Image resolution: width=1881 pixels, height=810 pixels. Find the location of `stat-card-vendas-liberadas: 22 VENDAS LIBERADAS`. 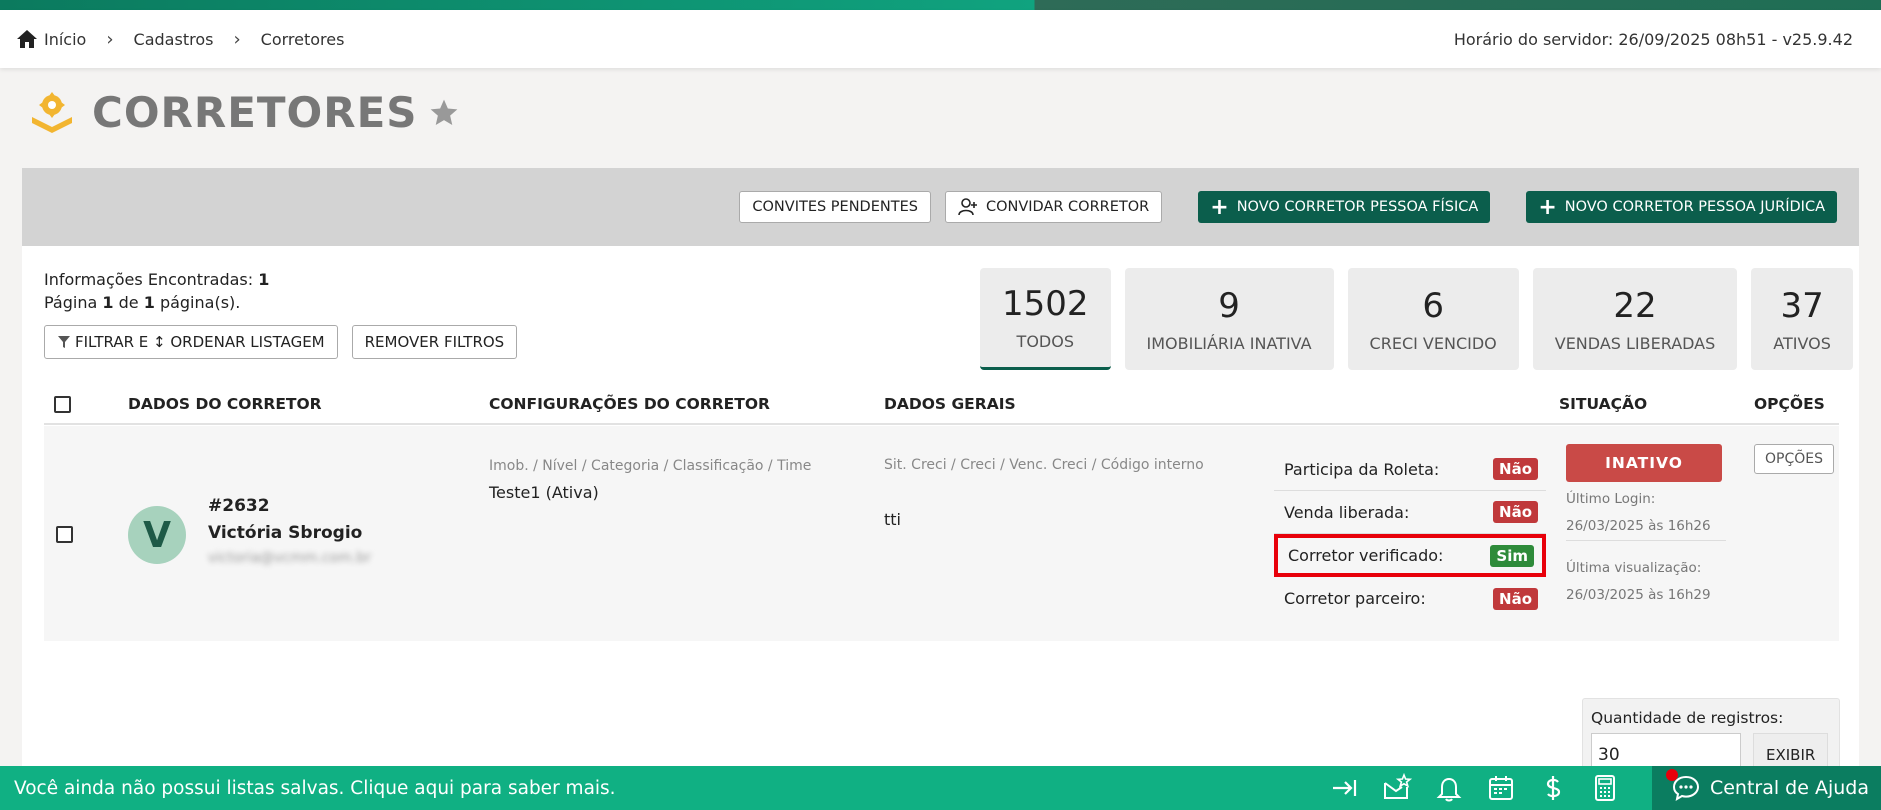

stat-card-vendas-liberadas: 22 VENDAS LIBERADAS is located at coordinates (1635, 319).